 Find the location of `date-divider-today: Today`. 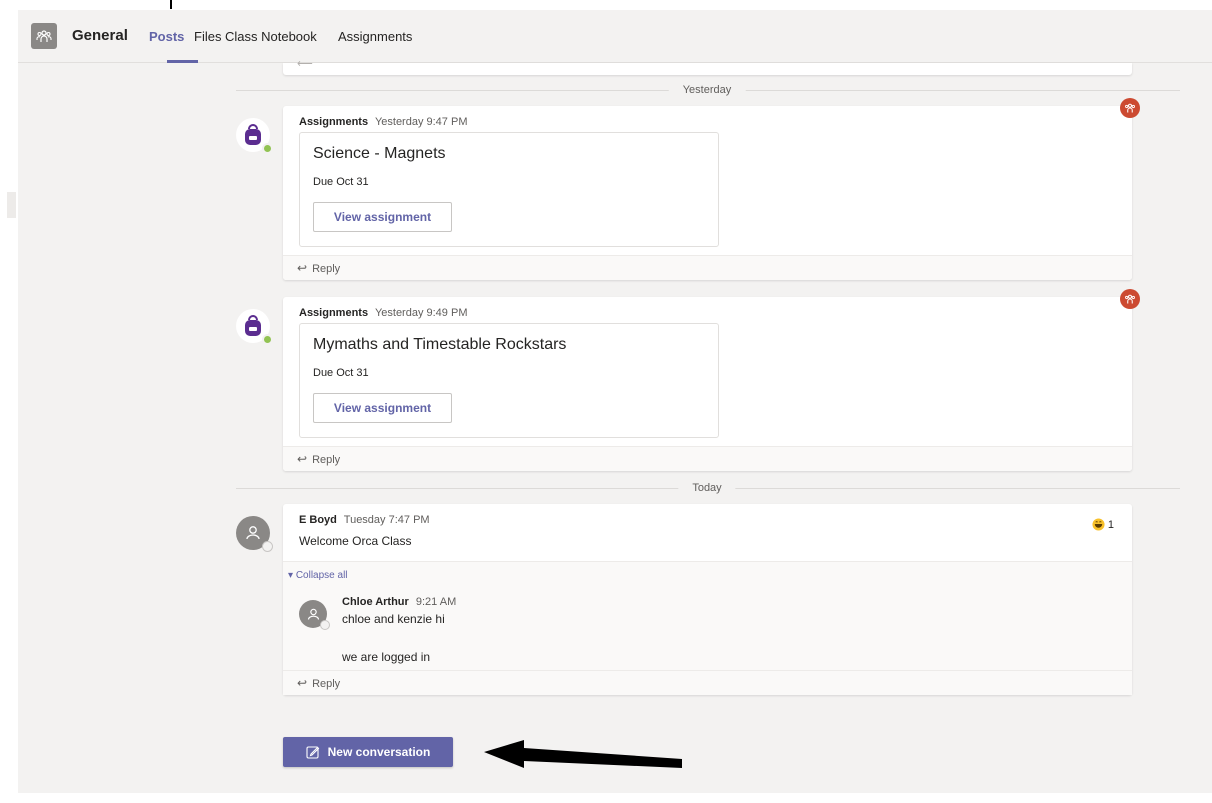

date-divider-today: Today is located at coordinates (708, 488).